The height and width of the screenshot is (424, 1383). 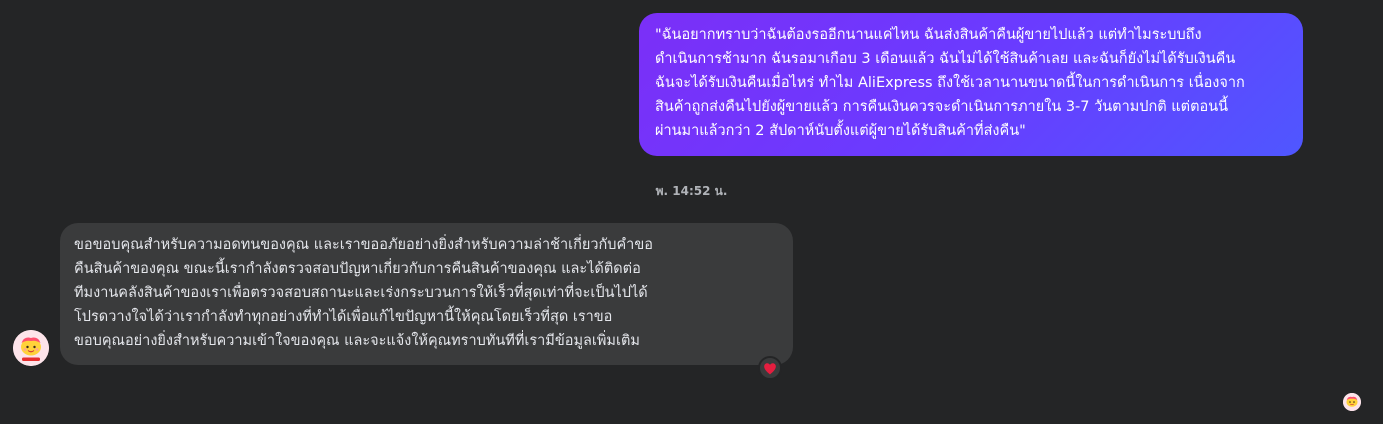 I want to click on sender-avatar, so click(x=31, y=348).